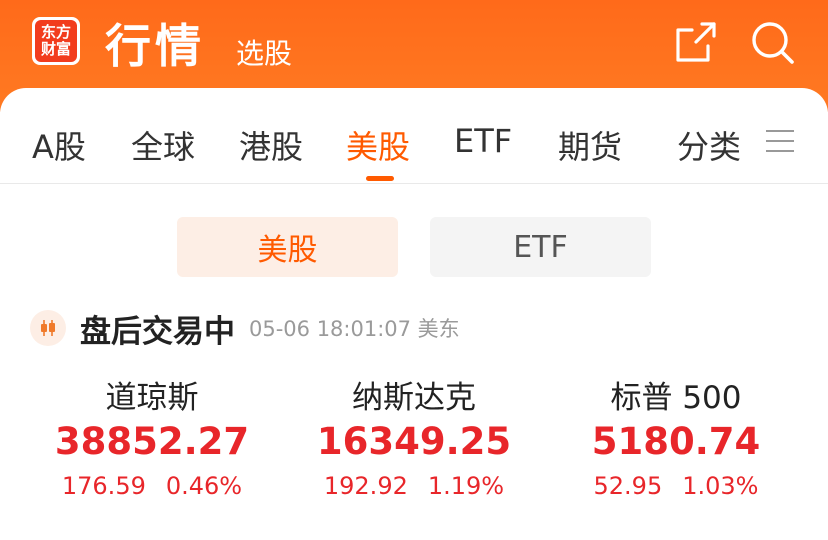  I want to click on app-logo: 东方 财富, so click(56, 41).